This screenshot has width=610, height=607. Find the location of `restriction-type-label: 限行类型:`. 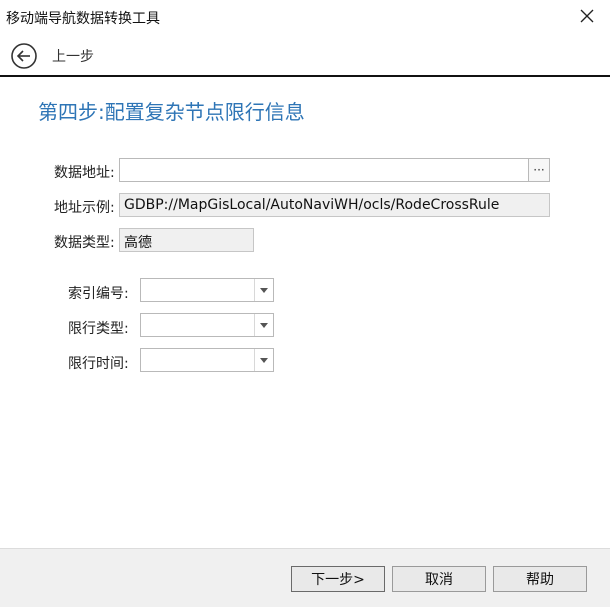

restriction-type-label: 限行类型: is located at coordinates (98, 329).